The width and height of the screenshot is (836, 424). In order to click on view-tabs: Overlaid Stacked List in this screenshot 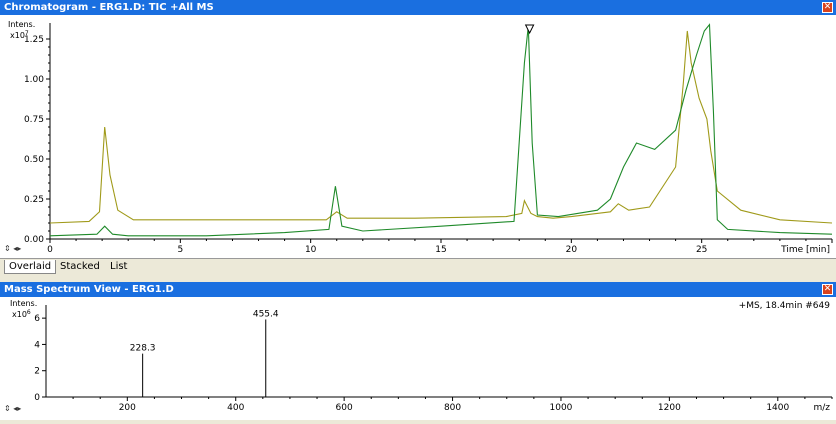, I will do `click(418, 266)`.